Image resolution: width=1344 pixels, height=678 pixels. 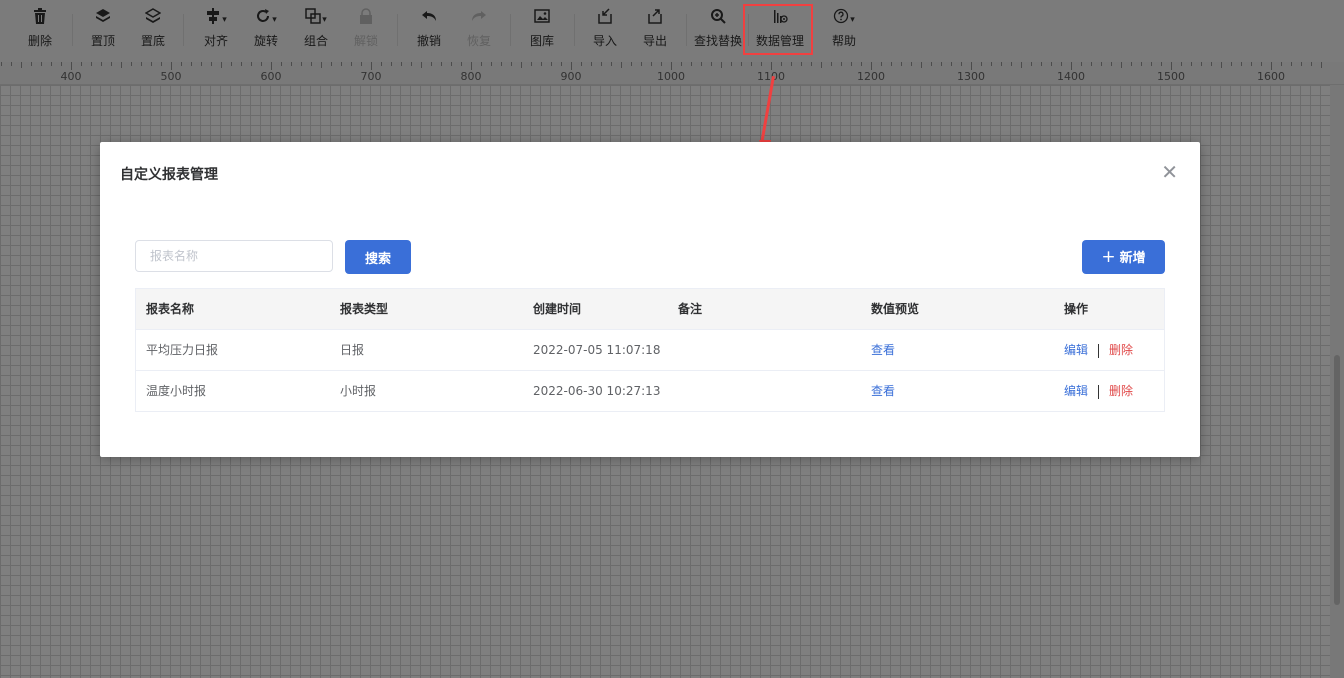 What do you see at coordinates (170, 309) in the screenshot?
I see `column-header: 报表名称` at bounding box center [170, 309].